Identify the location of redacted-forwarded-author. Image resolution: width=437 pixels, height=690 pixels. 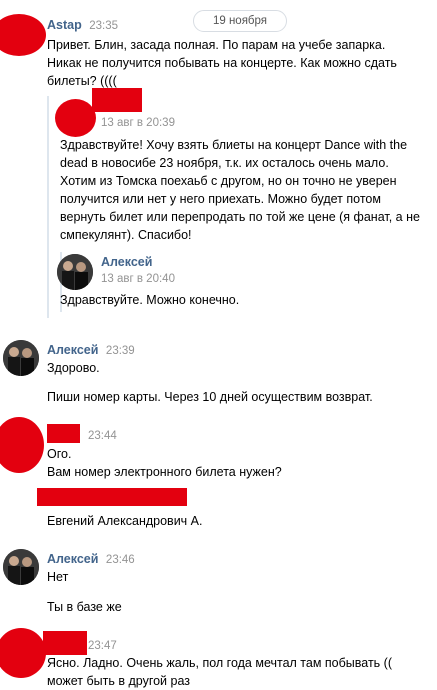
(117, 100).